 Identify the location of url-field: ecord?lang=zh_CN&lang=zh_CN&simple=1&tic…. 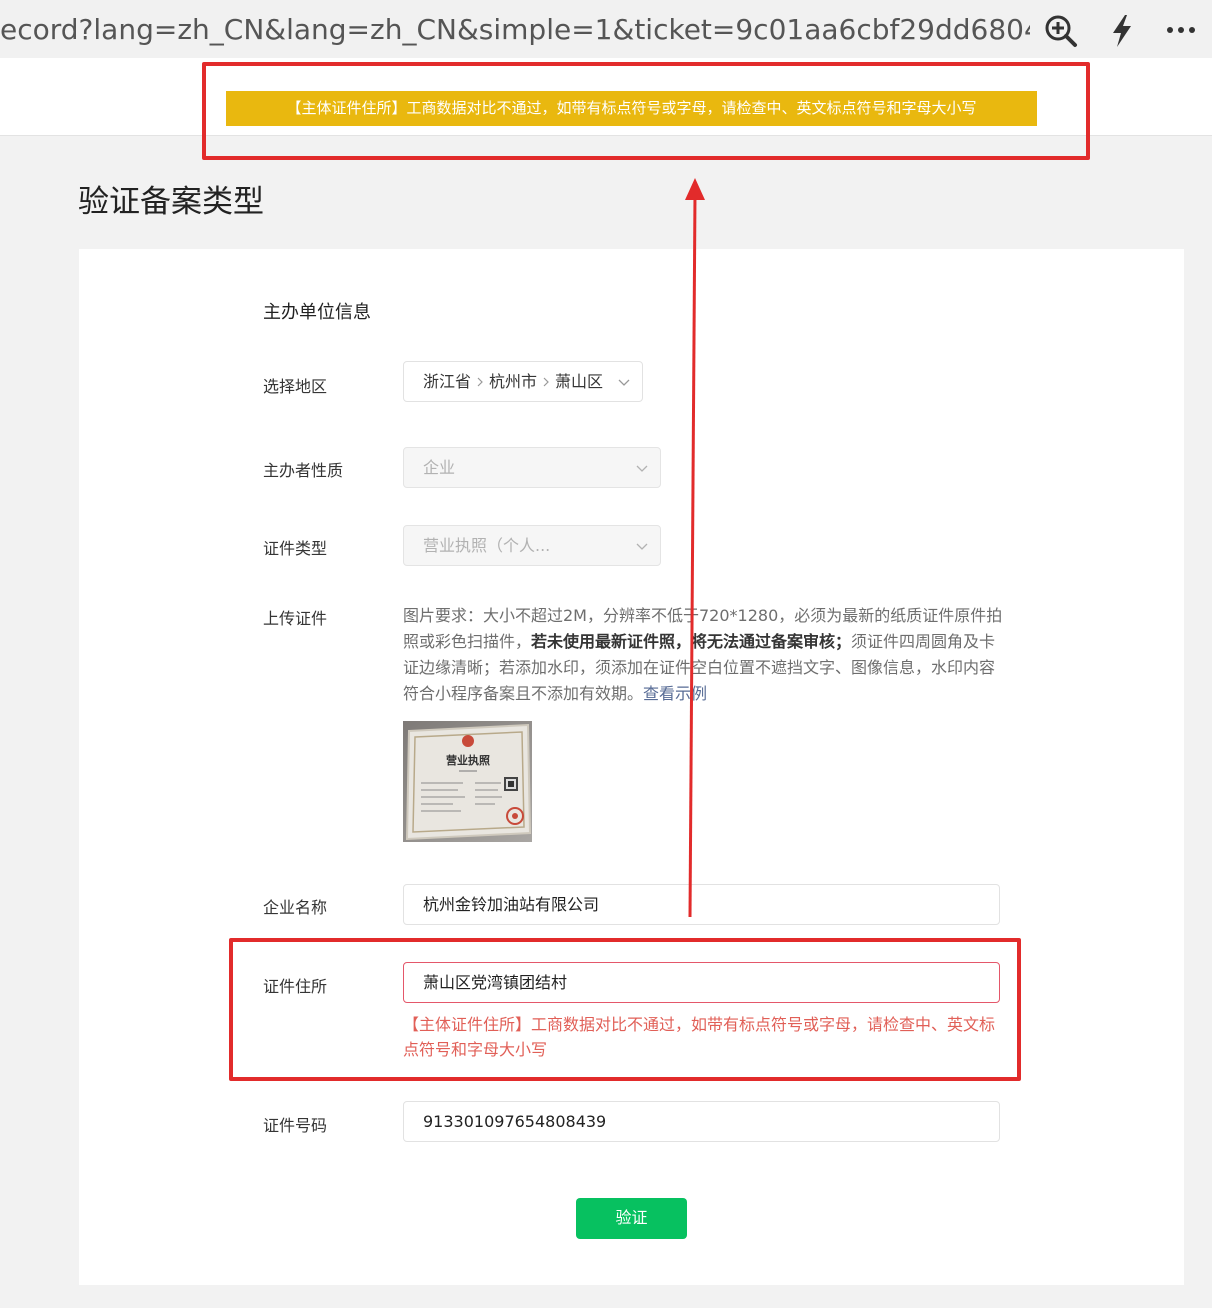
(515, 30).